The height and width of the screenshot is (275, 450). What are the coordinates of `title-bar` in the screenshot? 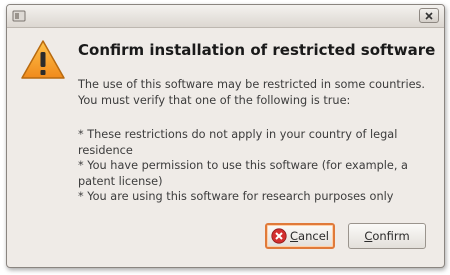 It's located at (225, 16).